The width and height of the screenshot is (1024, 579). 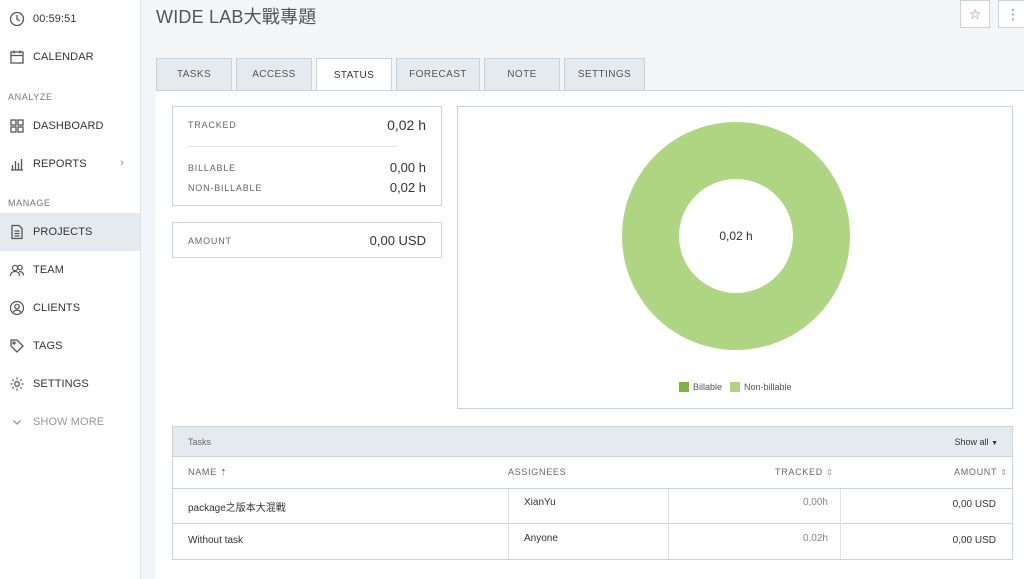 What do you see at coordinates (70, 346) in the screenshot?
I see `sidebar-item-tags: TAGS` at bounding box center [70, 346].